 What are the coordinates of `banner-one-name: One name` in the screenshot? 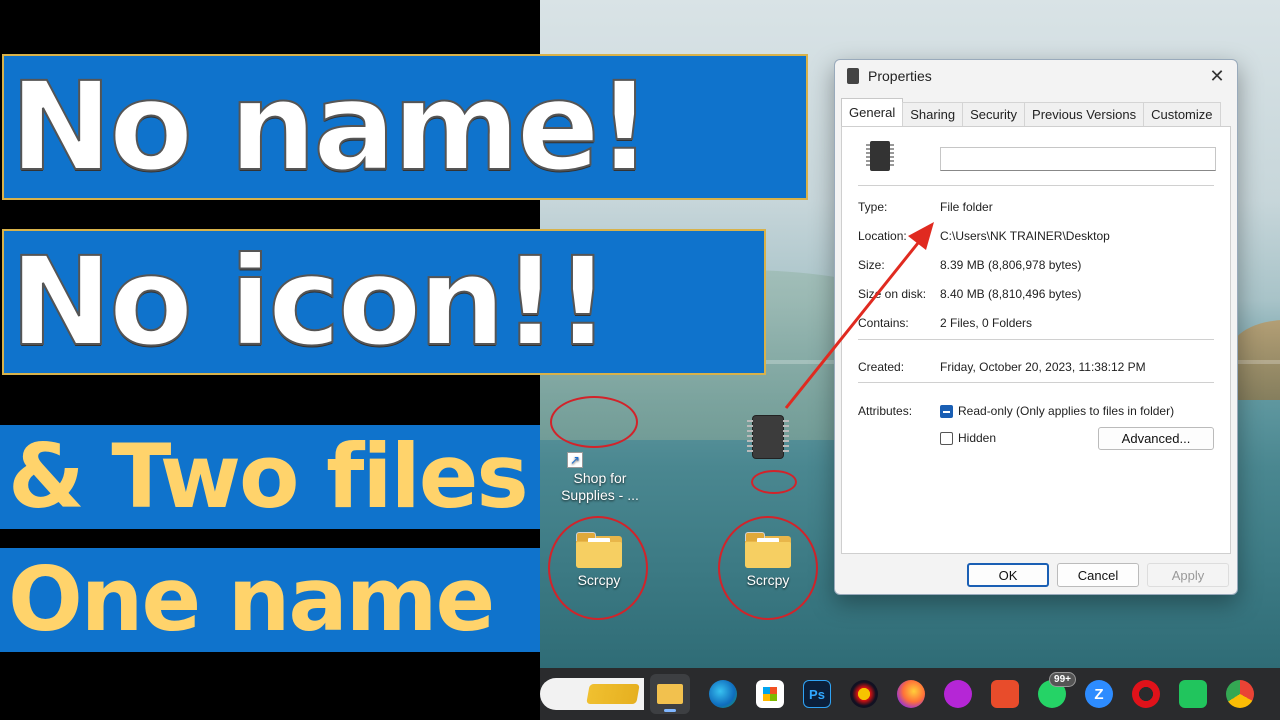 It's located at (270, 600).